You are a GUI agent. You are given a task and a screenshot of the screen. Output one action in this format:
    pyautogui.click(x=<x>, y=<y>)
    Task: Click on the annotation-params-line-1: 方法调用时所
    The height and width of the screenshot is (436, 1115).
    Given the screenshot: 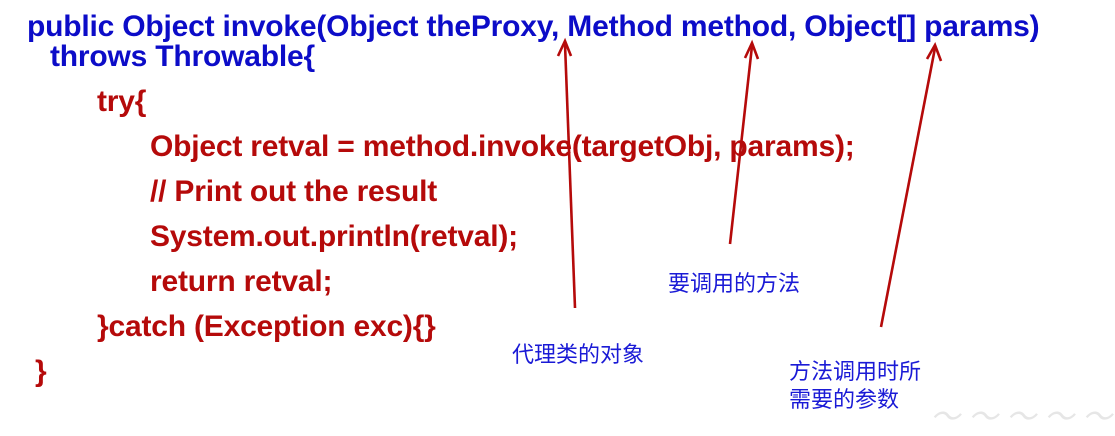 What is the action you would take?
    pyautogui.click(x=855, y=372)
    